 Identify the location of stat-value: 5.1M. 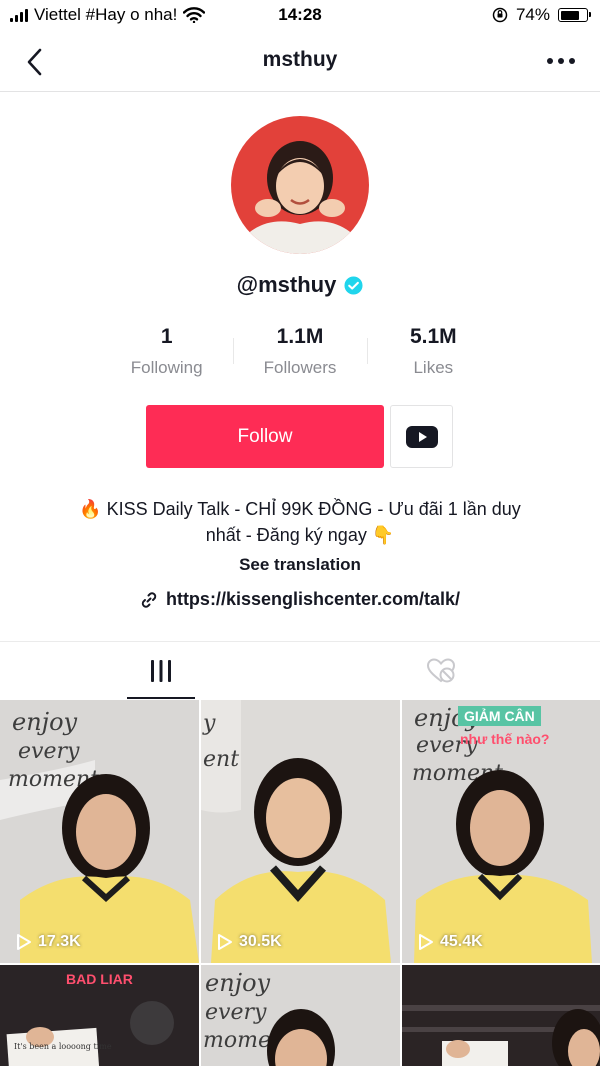
(433, 336).